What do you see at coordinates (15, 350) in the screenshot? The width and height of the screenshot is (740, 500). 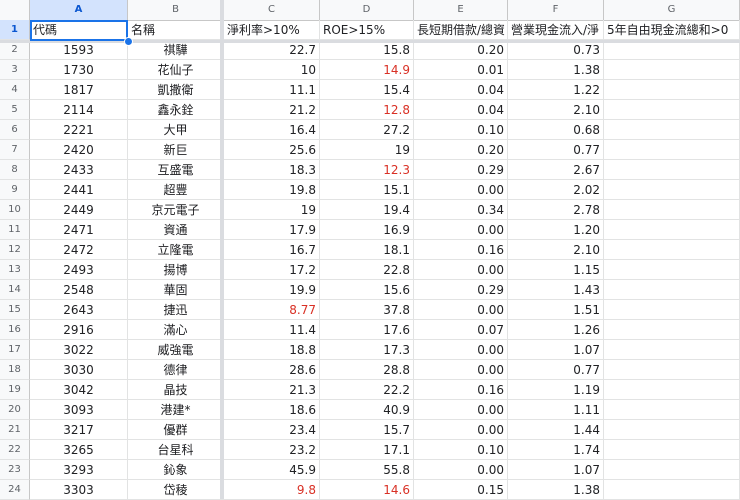 I see `row-header: 17` at bounding box center [15, 350].